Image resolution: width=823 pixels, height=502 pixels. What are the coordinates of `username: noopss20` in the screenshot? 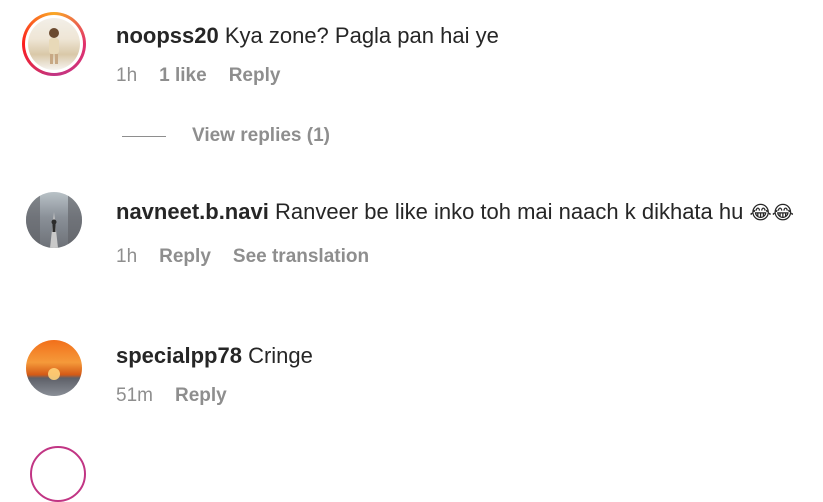 It's located at (167, 35).